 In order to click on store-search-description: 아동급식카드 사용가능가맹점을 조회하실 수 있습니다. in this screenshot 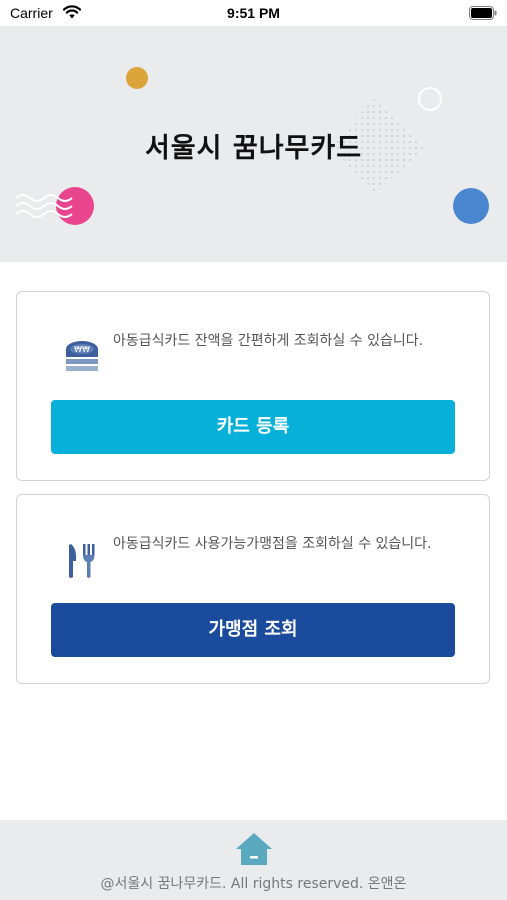, I will do `click(272, 544)`.